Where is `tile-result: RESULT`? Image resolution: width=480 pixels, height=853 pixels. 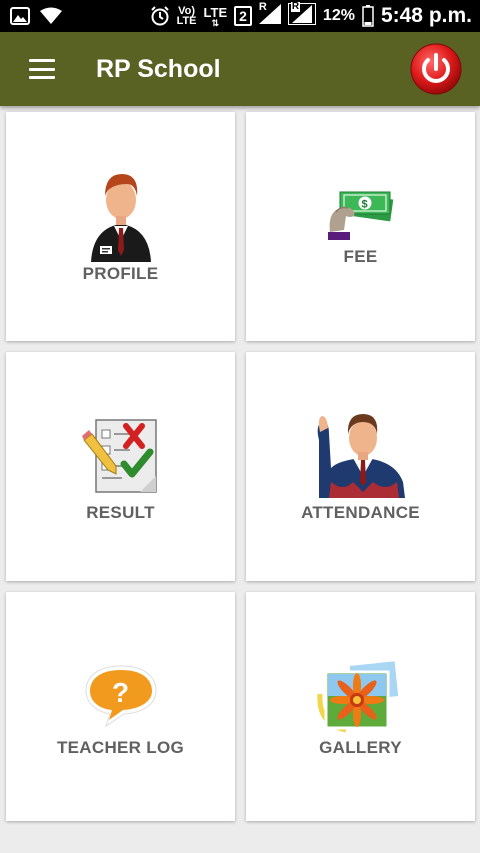
tile-result: RESULT is located at coordinates (120, 466).